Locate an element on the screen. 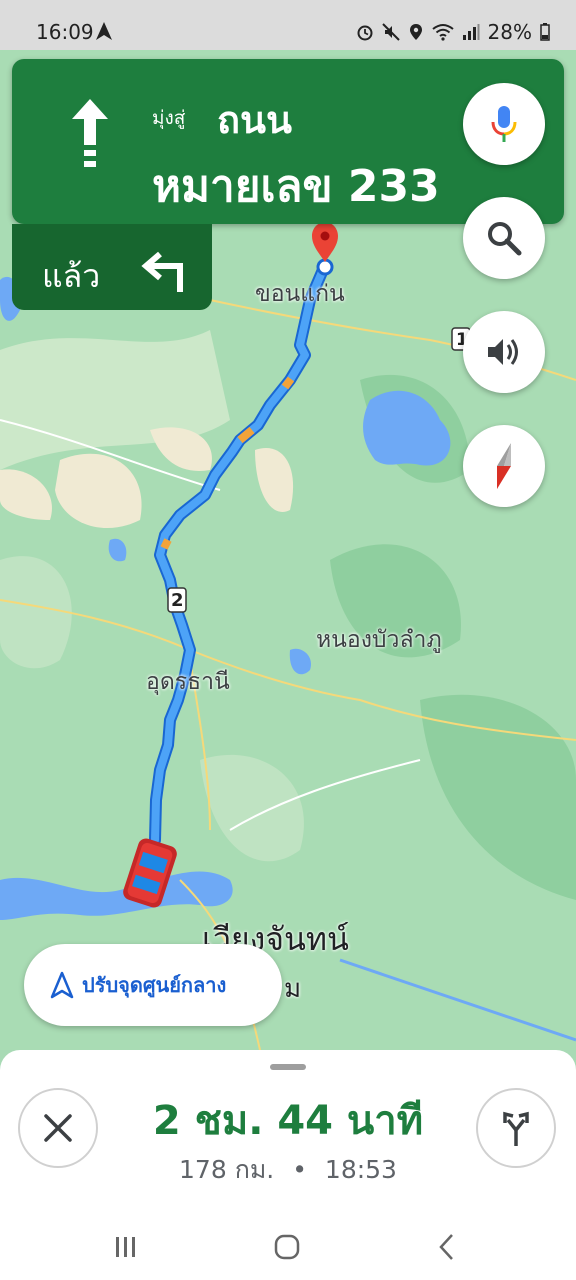 The image size is (576, 1280). compass-icon is located at coordinates (504, 466).